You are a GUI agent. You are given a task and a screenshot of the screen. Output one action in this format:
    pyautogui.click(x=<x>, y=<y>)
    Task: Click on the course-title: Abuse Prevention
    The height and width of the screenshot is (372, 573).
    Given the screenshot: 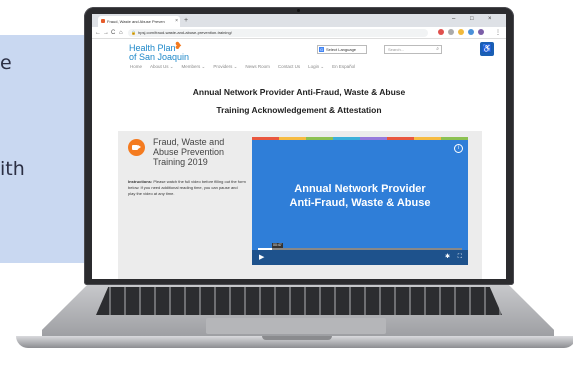 What is the action you would take?
    pyautogui.click(x=189, y=152)
    